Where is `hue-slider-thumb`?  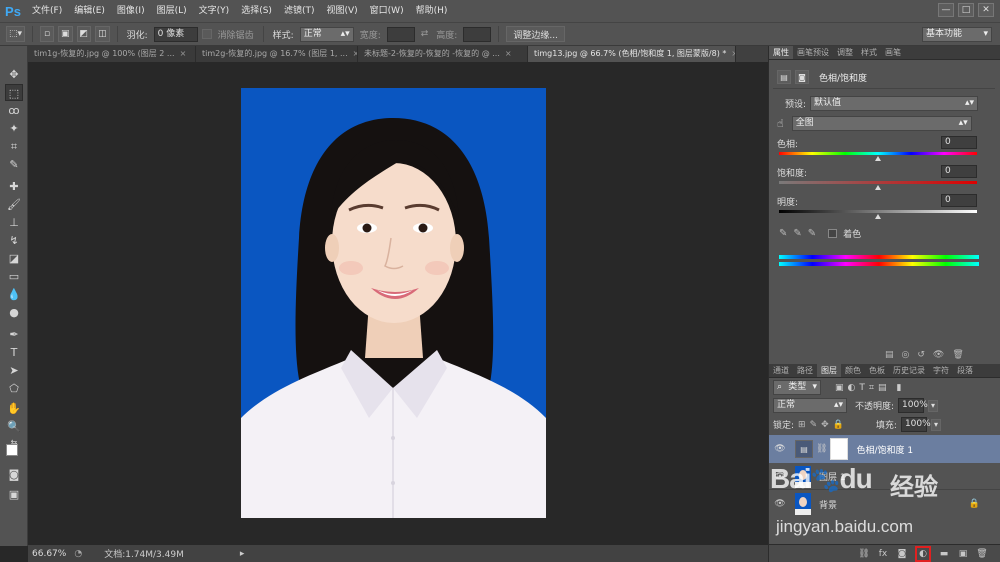
hue-slider-thumb is located at coordinates (878, 158).